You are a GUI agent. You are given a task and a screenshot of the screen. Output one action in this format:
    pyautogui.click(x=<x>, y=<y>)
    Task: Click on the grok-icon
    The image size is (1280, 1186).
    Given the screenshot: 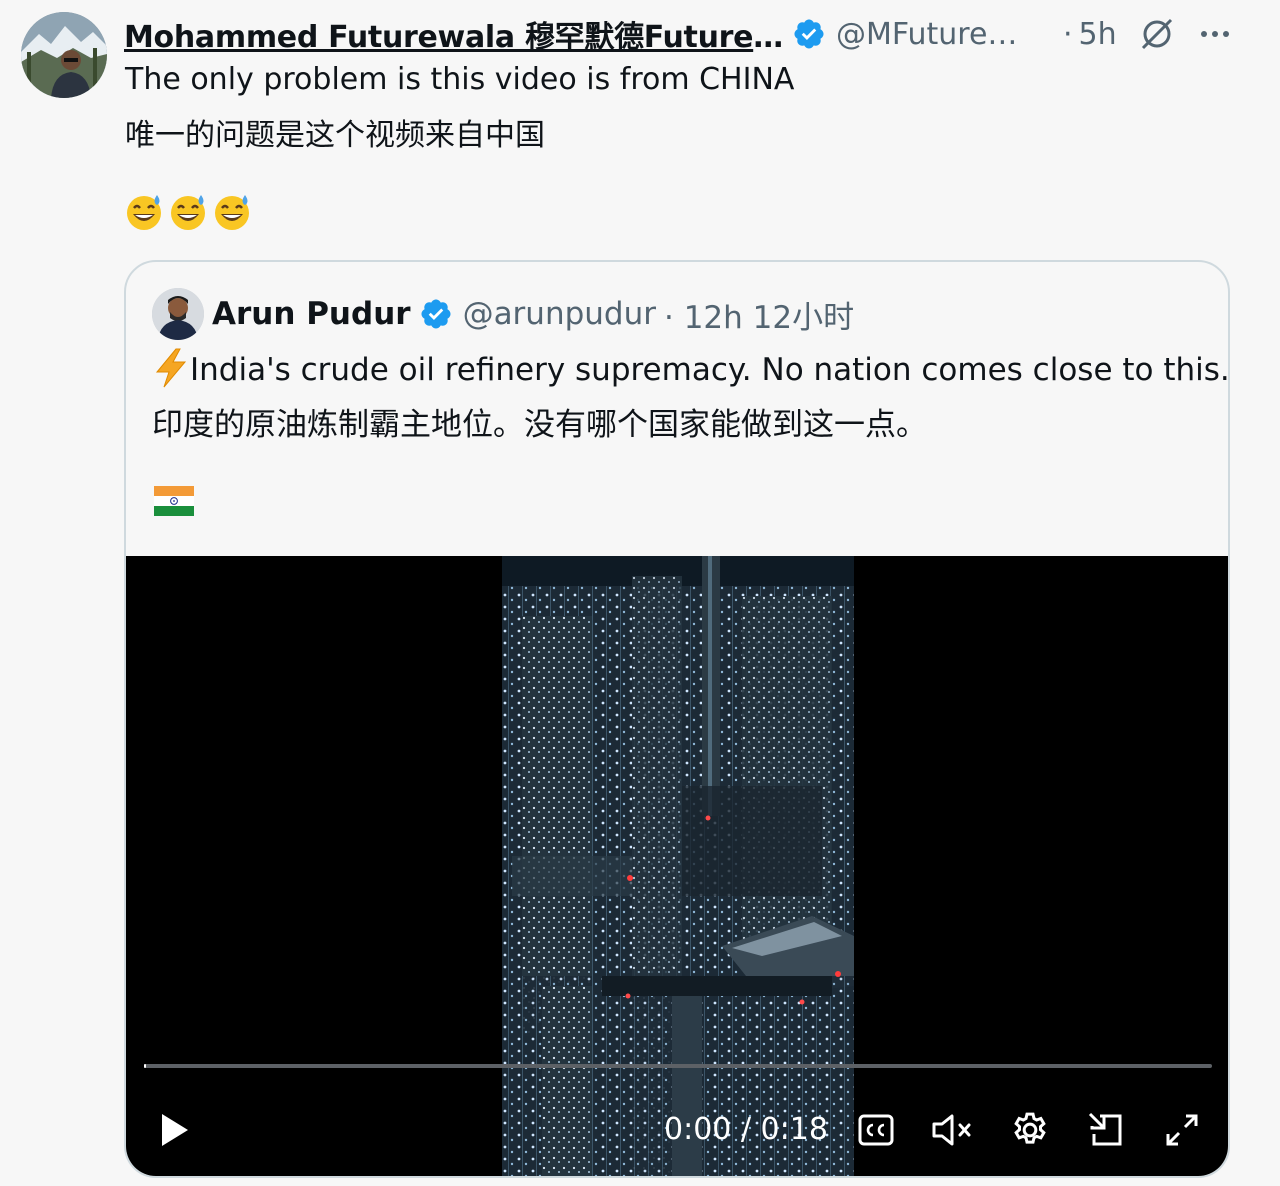 What is the action you would take?
    pyautogui.click(x=1157, y=34)
    